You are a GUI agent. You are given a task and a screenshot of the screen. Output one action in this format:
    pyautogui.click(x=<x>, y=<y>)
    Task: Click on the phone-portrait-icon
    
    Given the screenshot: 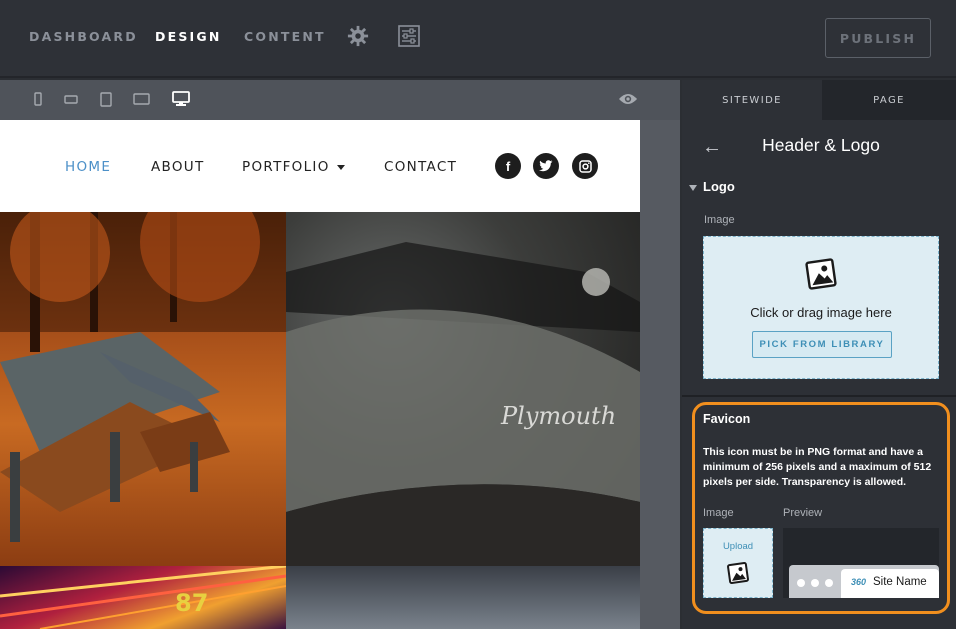 What is the action you would take?
    pyautogui.click(x=38, y=99)
    